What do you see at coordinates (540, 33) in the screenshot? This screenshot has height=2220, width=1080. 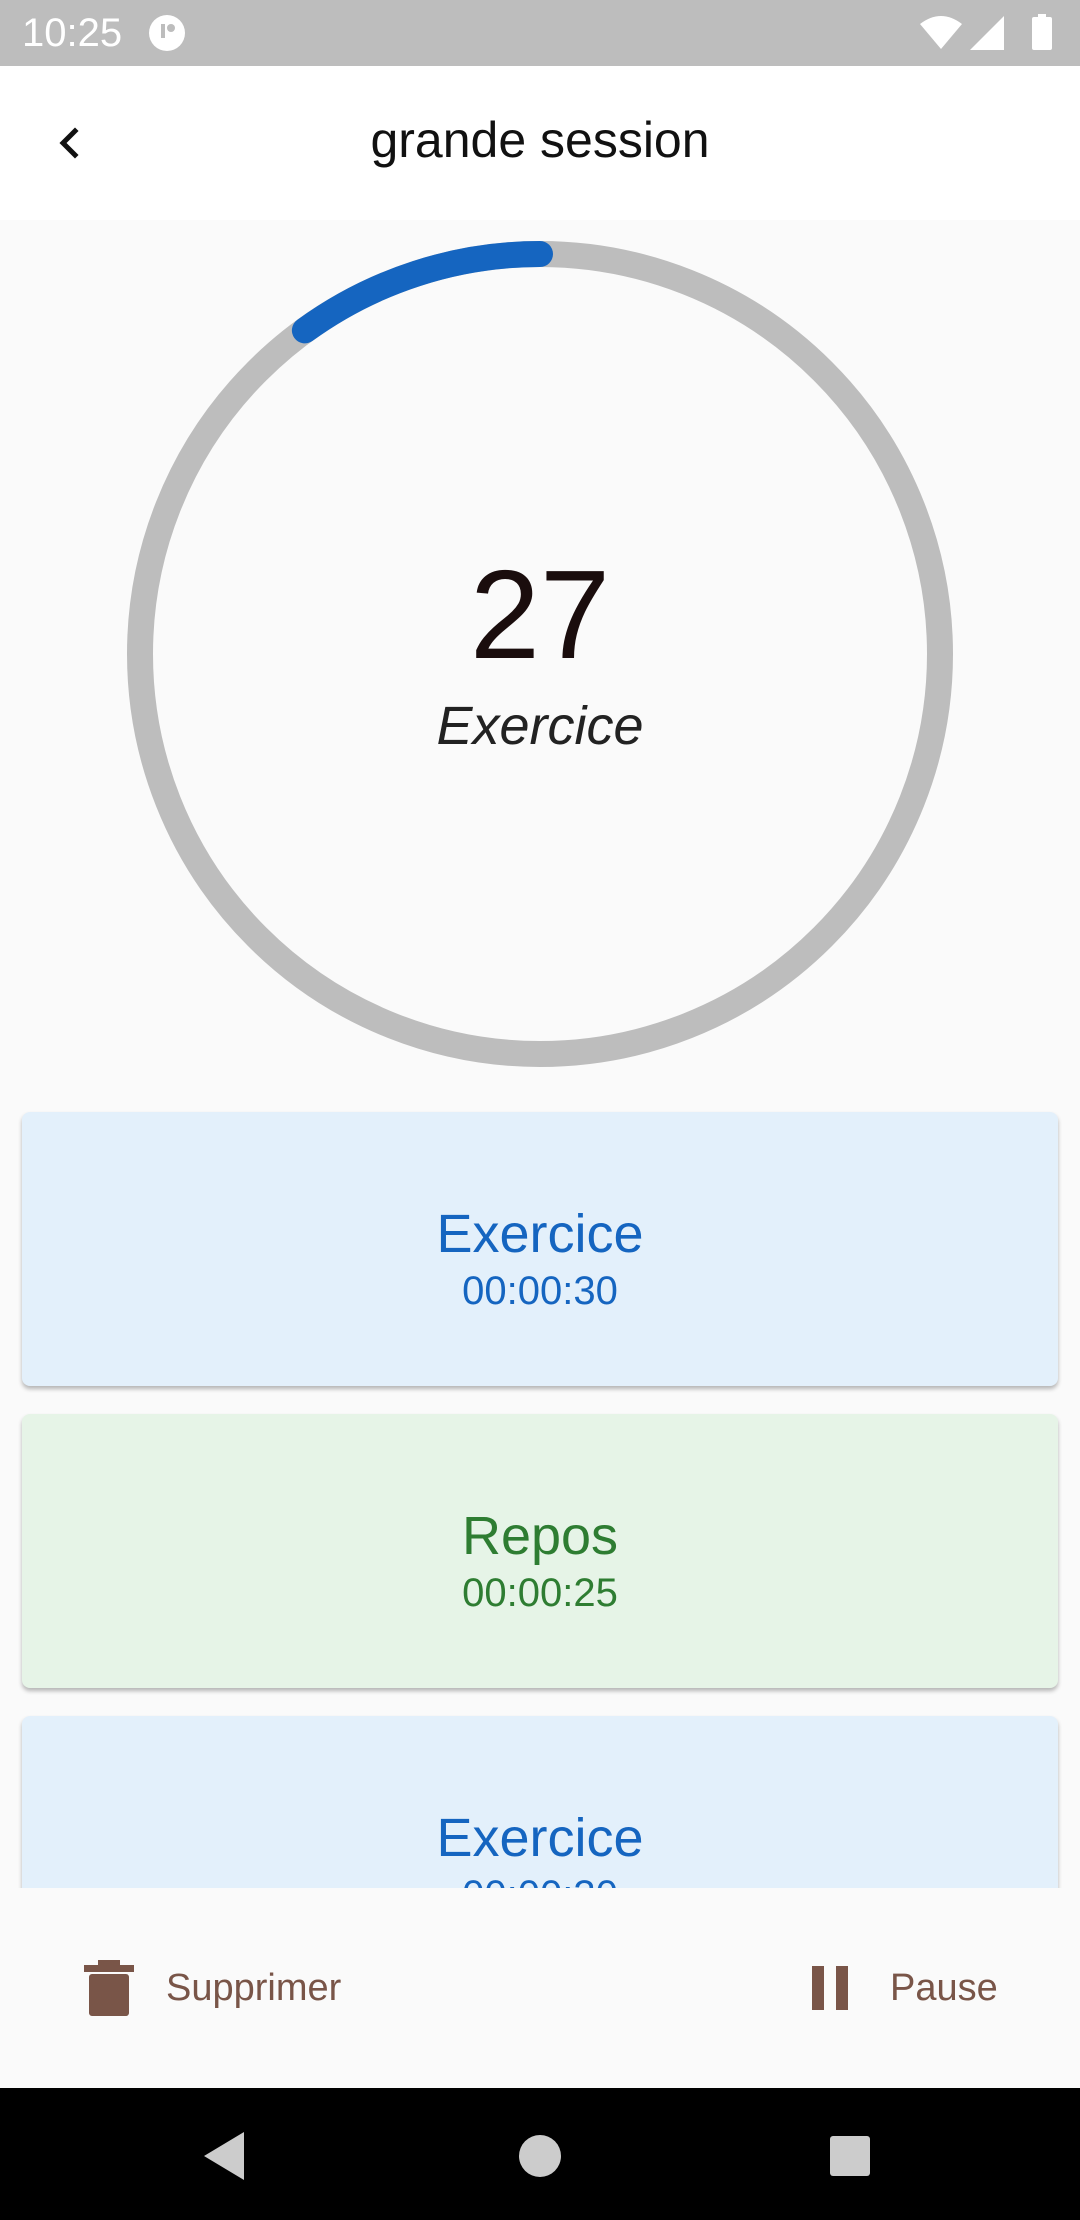 I see `status-bar: 10:25` at bounding box center [540, 33].